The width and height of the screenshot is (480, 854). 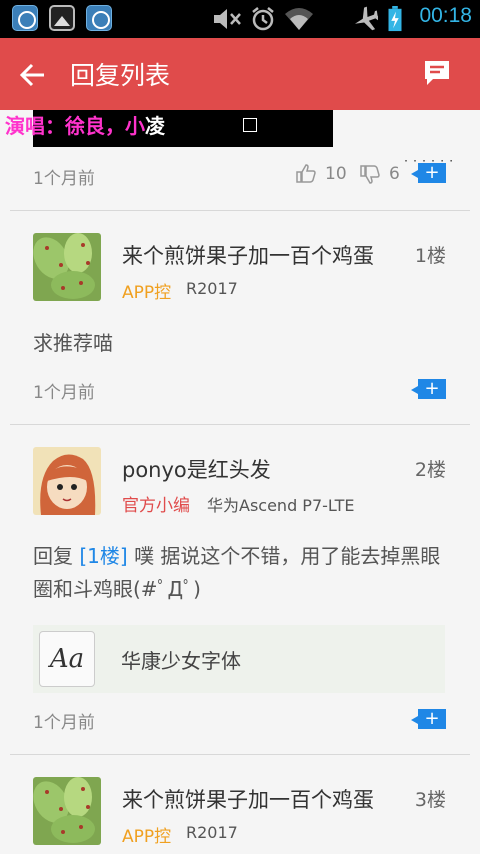 I want to click on lyrics-overlay-text: 演唱：徐良，小凌, so click(x=85, y=124).